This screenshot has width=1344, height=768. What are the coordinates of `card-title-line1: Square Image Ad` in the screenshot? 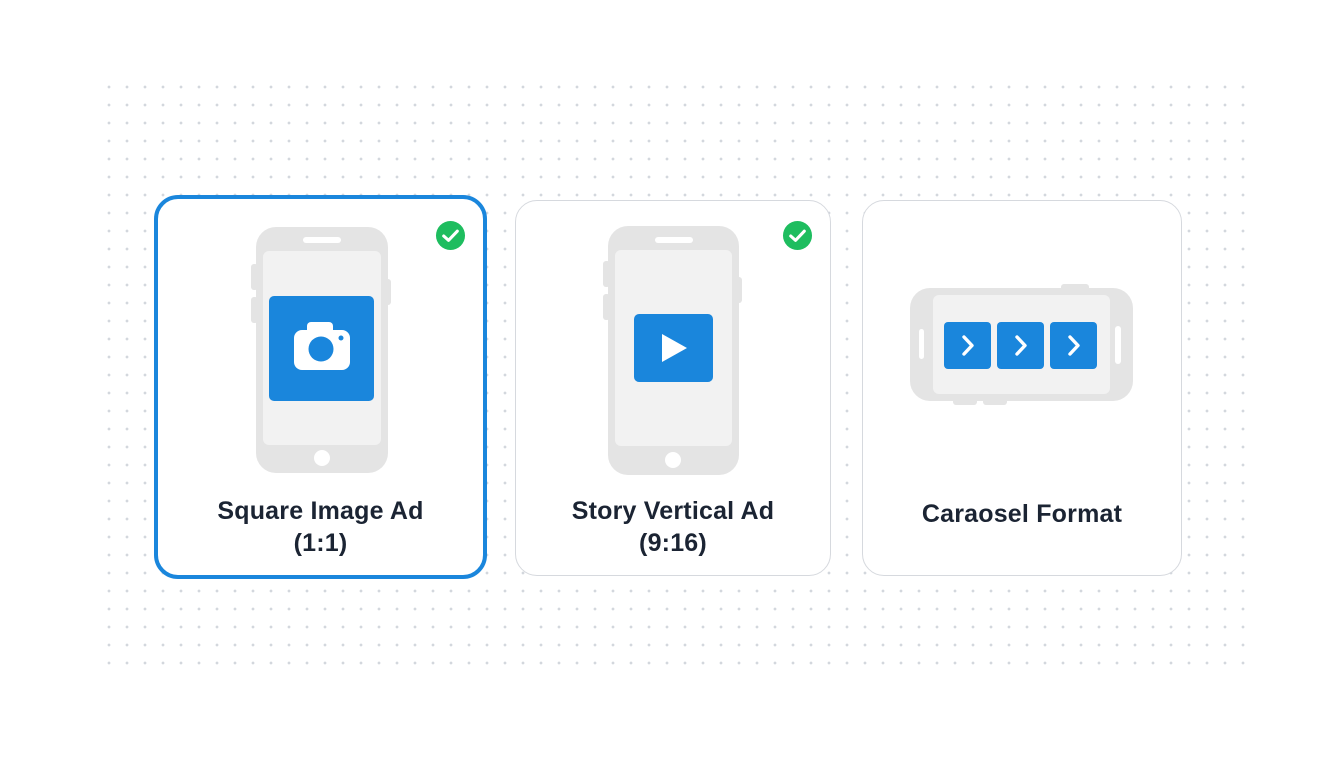 It's located at (320, 511).